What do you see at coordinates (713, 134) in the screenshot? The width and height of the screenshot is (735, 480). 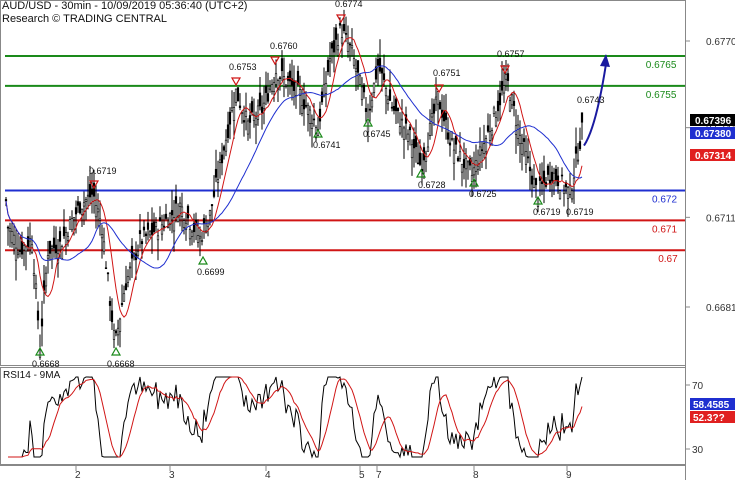 I see `last-price-tag-label: 0.67380` at bounding box center [713, 134].